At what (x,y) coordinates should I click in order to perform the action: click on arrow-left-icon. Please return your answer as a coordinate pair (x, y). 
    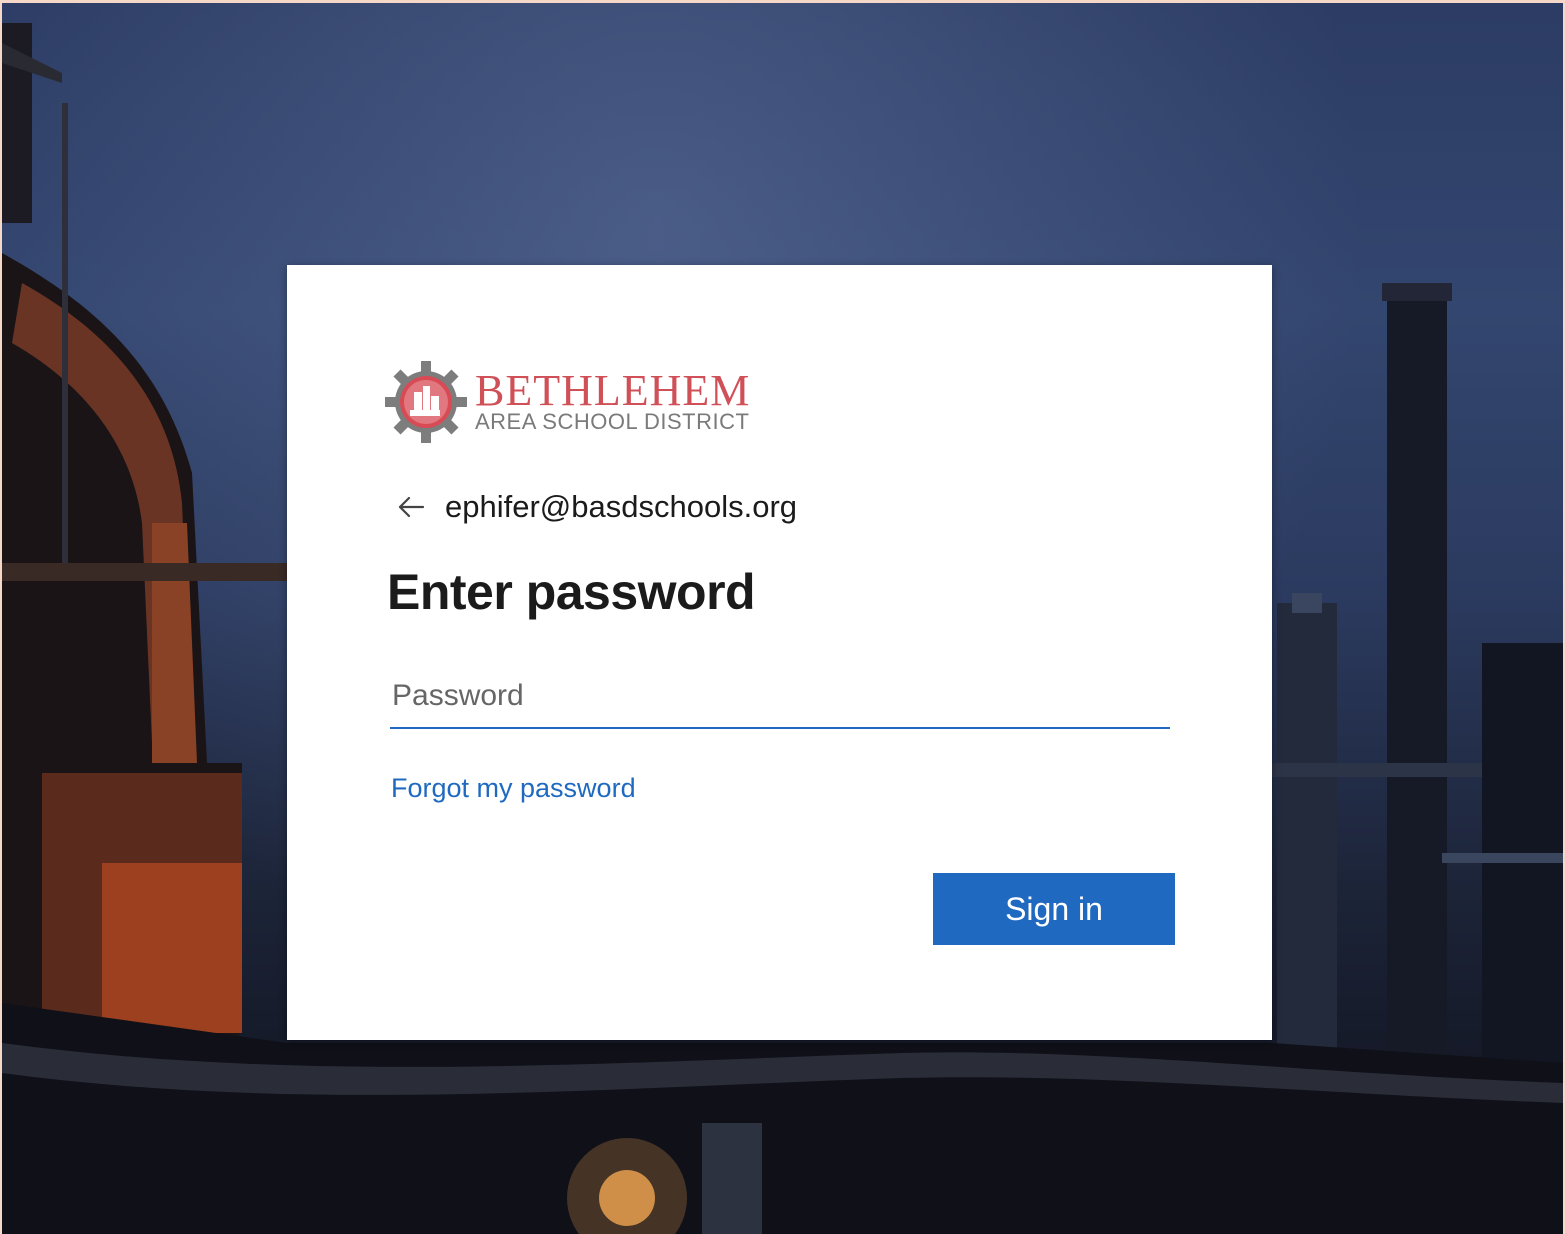
    Looking at the image, I should click on (411, 507).